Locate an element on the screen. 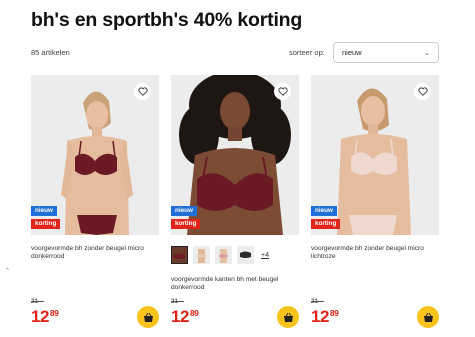 Image resolution: width=475 pixels, height=337 pixels. sort-value: nieuw is located at coordinates (352, 52).